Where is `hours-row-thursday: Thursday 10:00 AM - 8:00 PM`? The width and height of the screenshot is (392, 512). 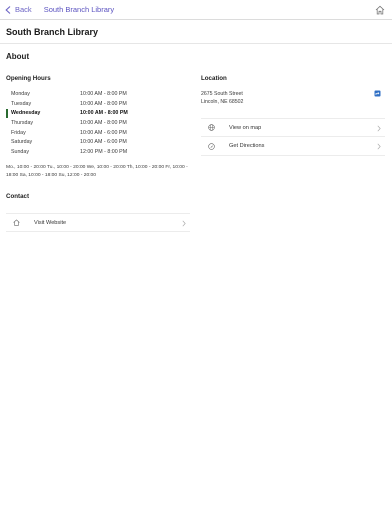
hours-row-thursday: Thursday 10:00 AM - 8:00 PM is located at coordinates (71, 124).